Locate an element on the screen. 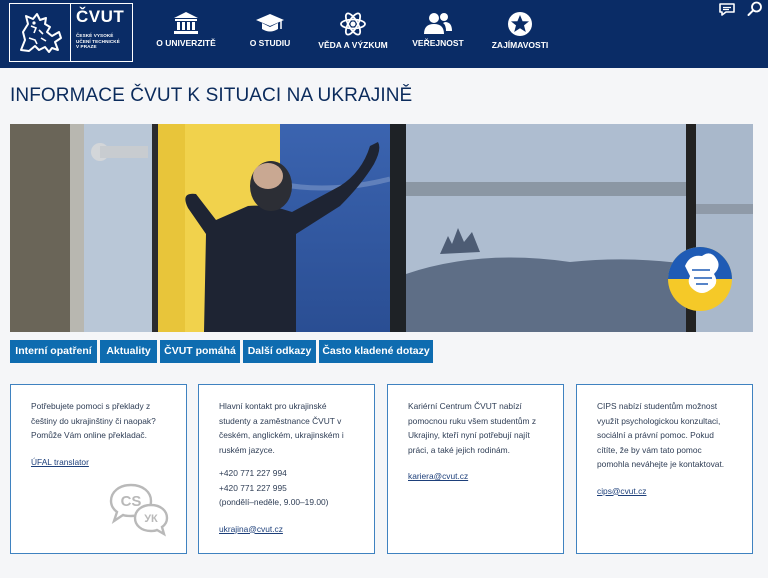 The image size is (768, 578). card-text-line: Potřebujete pomoci s překlady z is located at coordinates (91, 406).